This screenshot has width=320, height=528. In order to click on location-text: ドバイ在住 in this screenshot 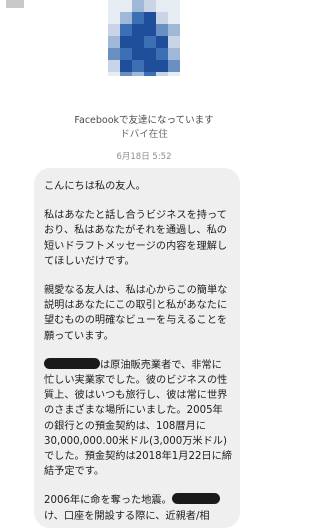, I will do `click(144, 134)`.